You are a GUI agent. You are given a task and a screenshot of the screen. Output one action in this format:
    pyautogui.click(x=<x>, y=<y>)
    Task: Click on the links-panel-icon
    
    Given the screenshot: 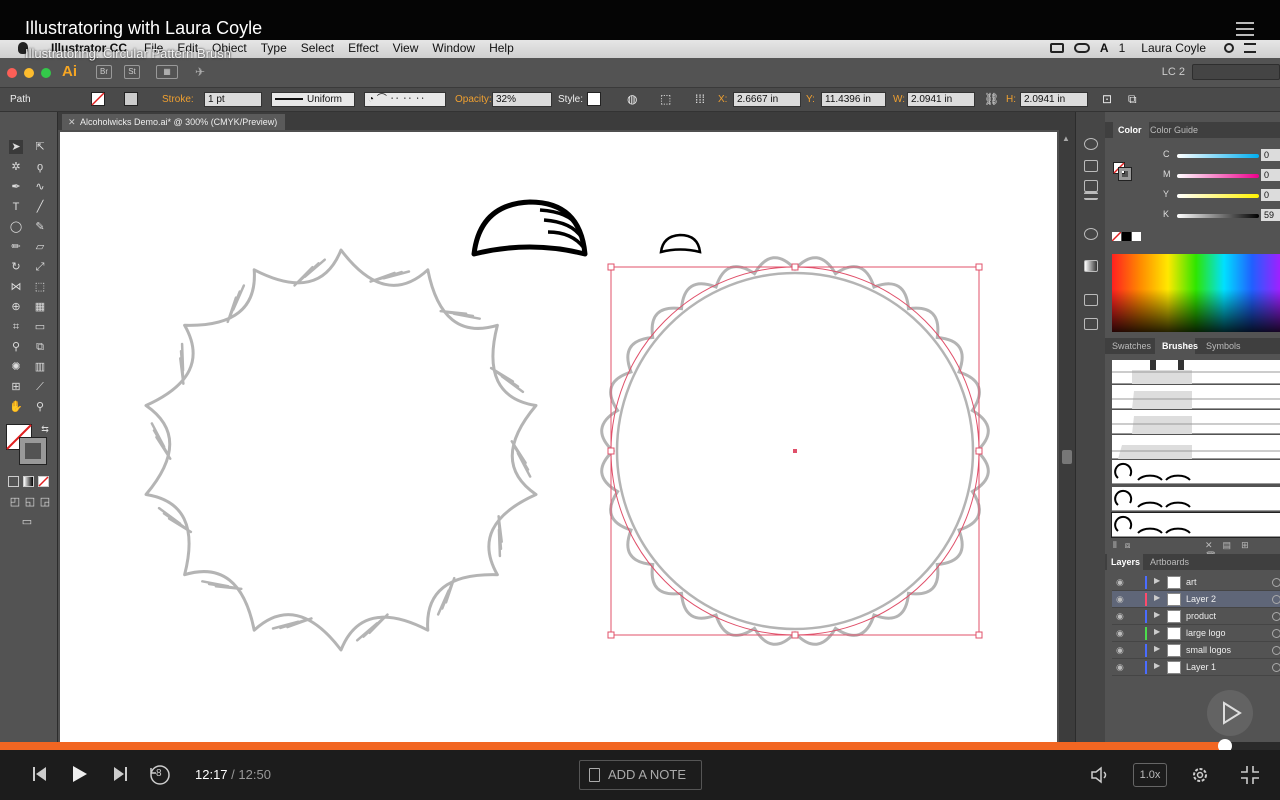 What is the action you would take?
    pyautogui.click(x=1091, y=166)
    